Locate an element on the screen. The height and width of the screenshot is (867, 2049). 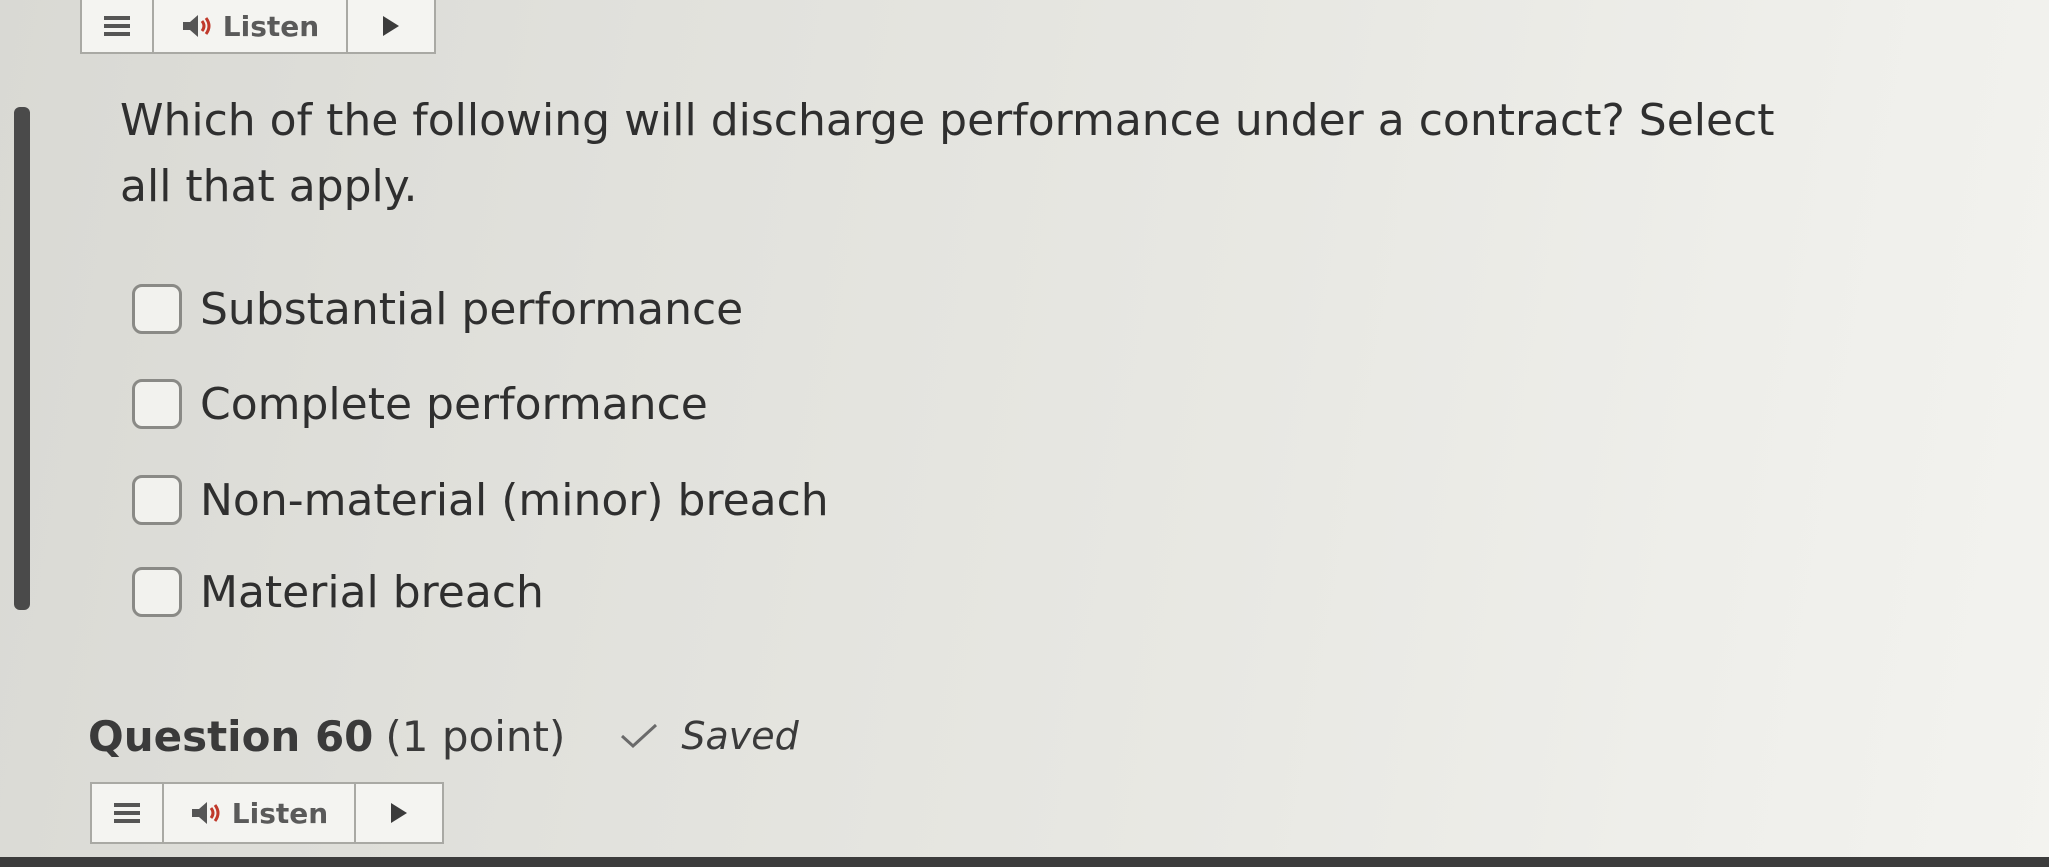
question-number: Question 60 is located at coordinates (231, 736).